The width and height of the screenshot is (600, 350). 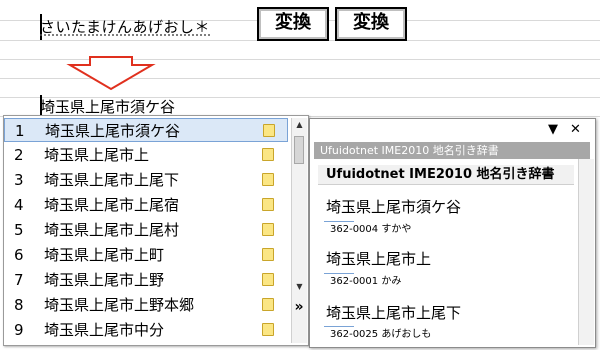 I want to click on dictionary-entry-word: 埼玉県上尾市上尾下, so click(x=394, y=313).